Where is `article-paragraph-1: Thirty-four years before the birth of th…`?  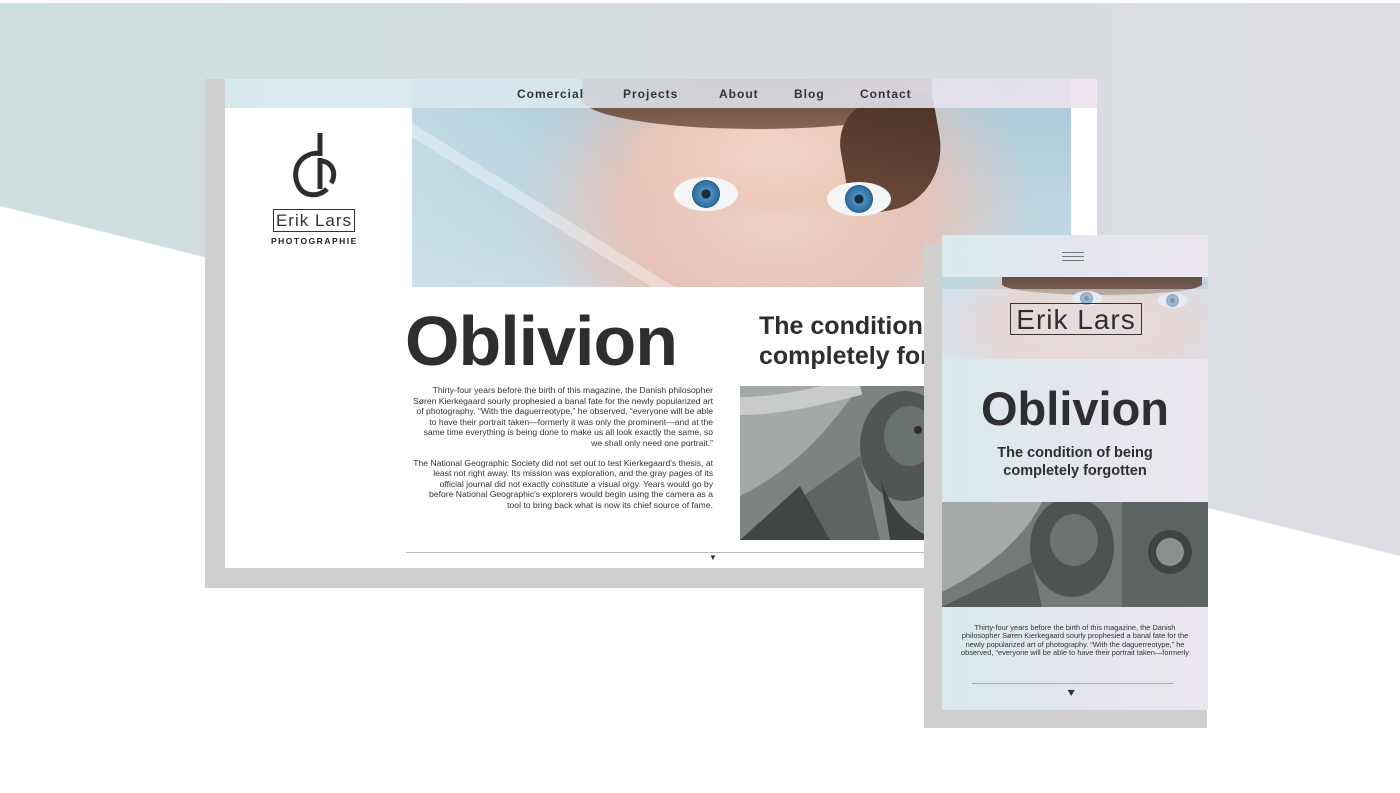
article-paragraph-1: Thirty-four years before the birth of th… is located at coordinates (563, 416).